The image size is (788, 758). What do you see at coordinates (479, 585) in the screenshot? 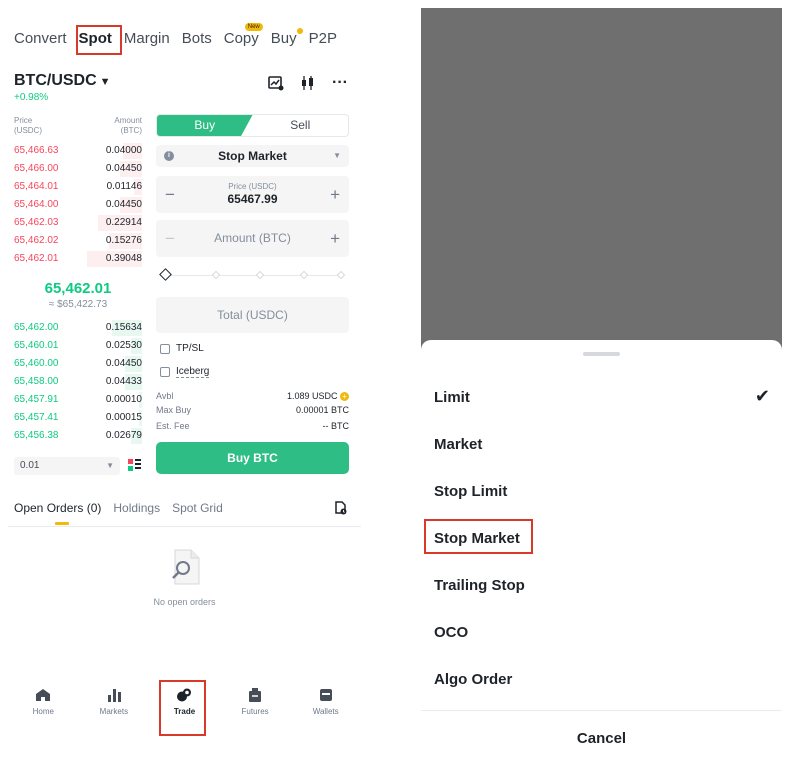
I see `option-trailing-stop: Trailing Stop` at bounding box center [479, 585].